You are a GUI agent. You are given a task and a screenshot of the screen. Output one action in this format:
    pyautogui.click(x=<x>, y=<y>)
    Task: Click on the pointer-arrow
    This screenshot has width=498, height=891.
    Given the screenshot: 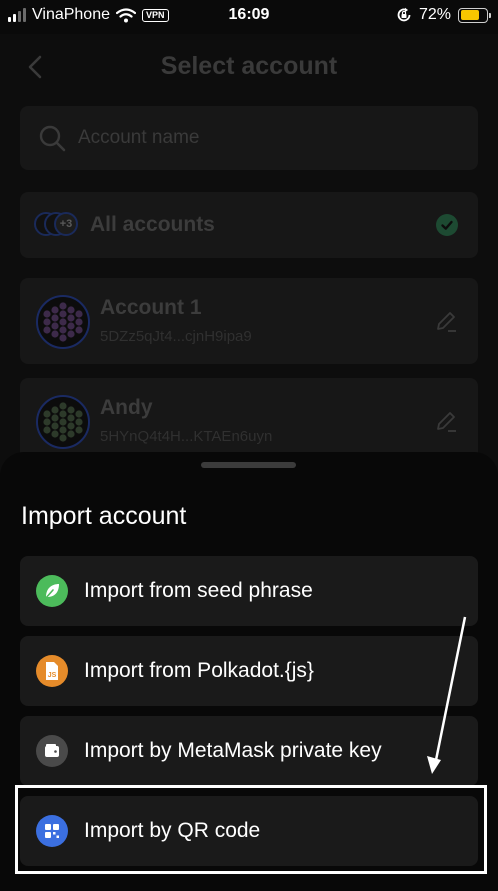 What is the action you would take?
    pyautogui.click(x=447, y=695)
    